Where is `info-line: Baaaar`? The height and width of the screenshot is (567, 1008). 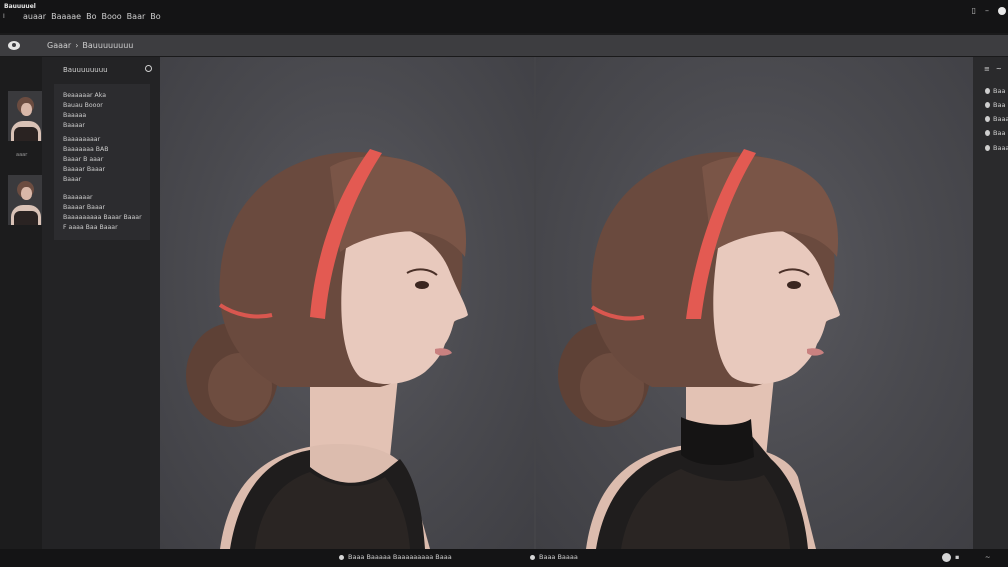
info-line: Baaaar is located at coordinates (74, 125).